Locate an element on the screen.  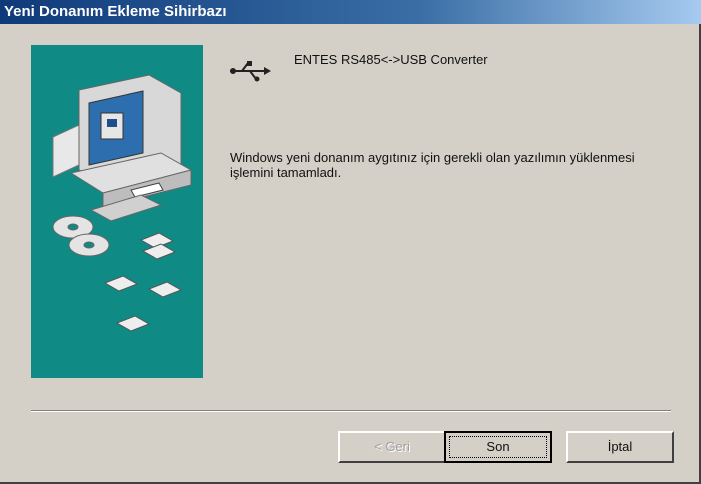
window-title: Yeni Donanım Ekleme Sihirbazı is located at coordinates (115, 11).